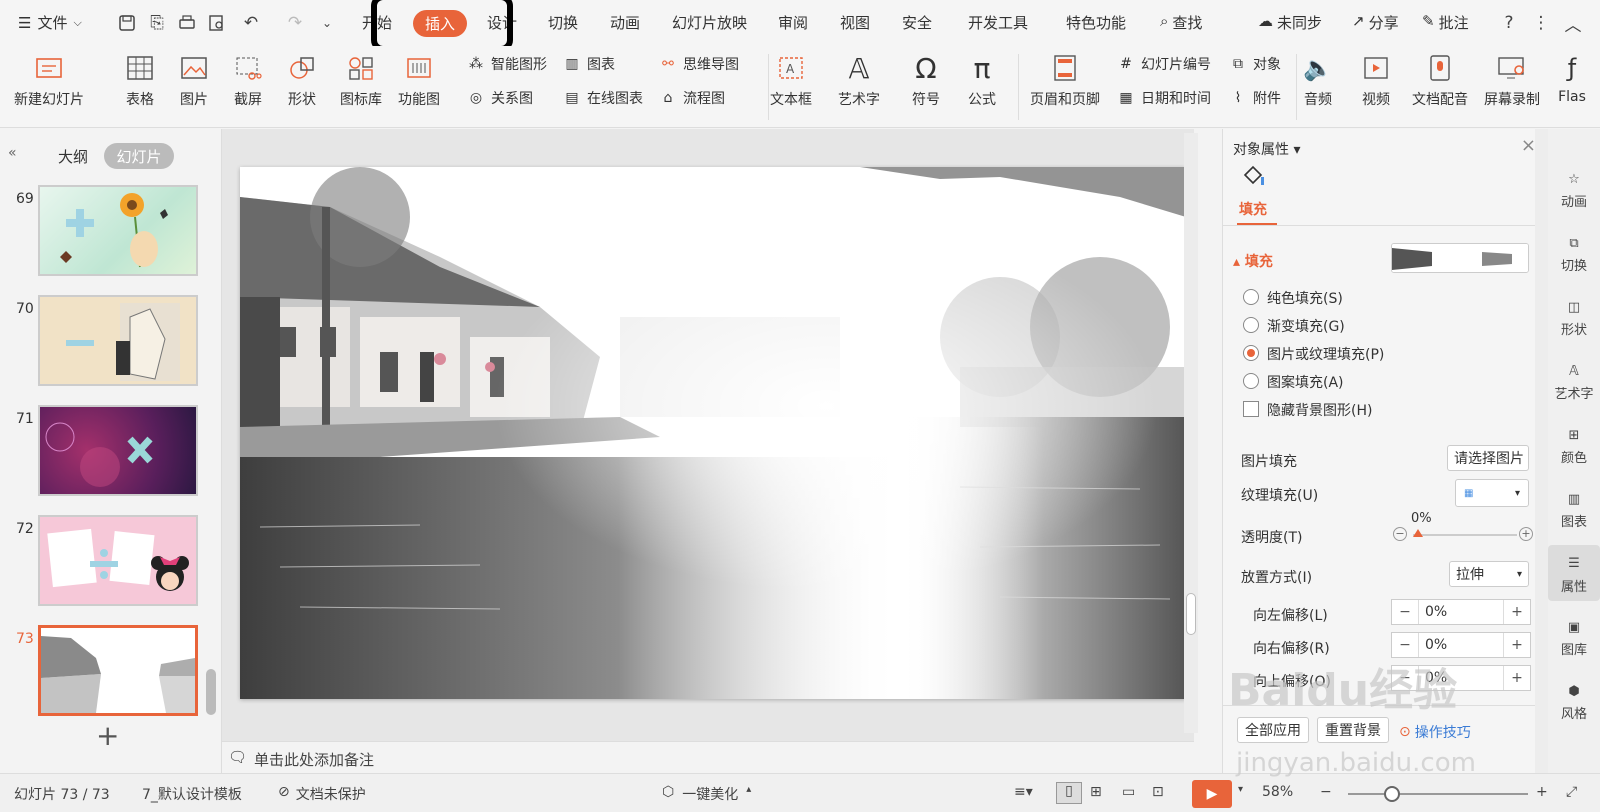 The width and height of the screenshot is (1600, 812). I want to click on shape-button: 形状, so click(302, 80).